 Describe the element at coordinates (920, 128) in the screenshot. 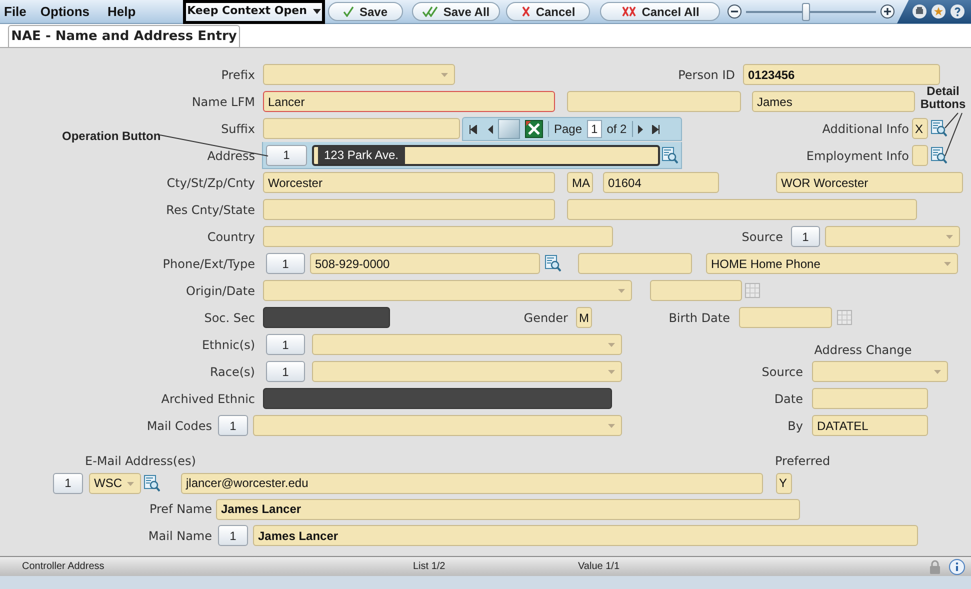

I see `text-field: X` at that location.